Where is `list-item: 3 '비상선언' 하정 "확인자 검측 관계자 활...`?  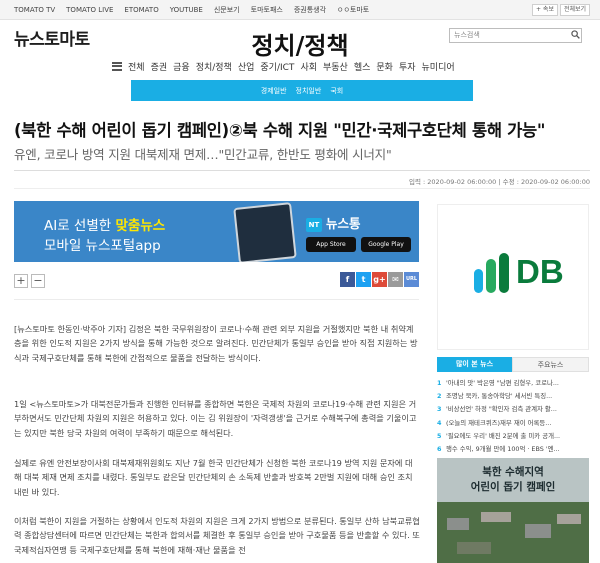
list-item: 3 '비상선언' 하정 "확인자 검측 관계자 활... is located at coordinates (513, 409).